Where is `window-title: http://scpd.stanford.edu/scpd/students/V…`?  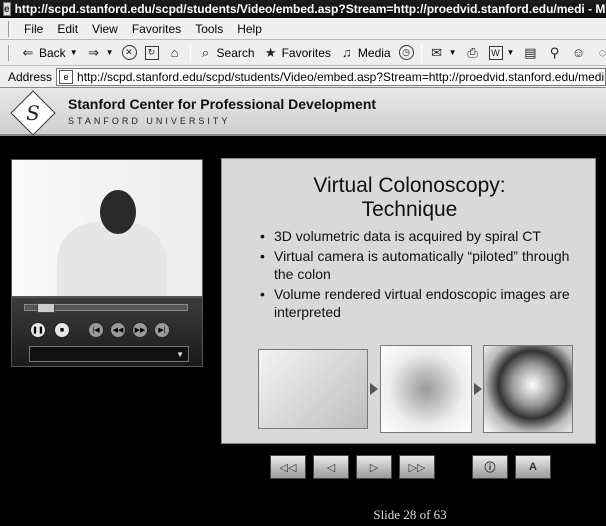 window-title: http://scpd.stanford.edu/scpd/students/V… is located at coordinates (310, 9).